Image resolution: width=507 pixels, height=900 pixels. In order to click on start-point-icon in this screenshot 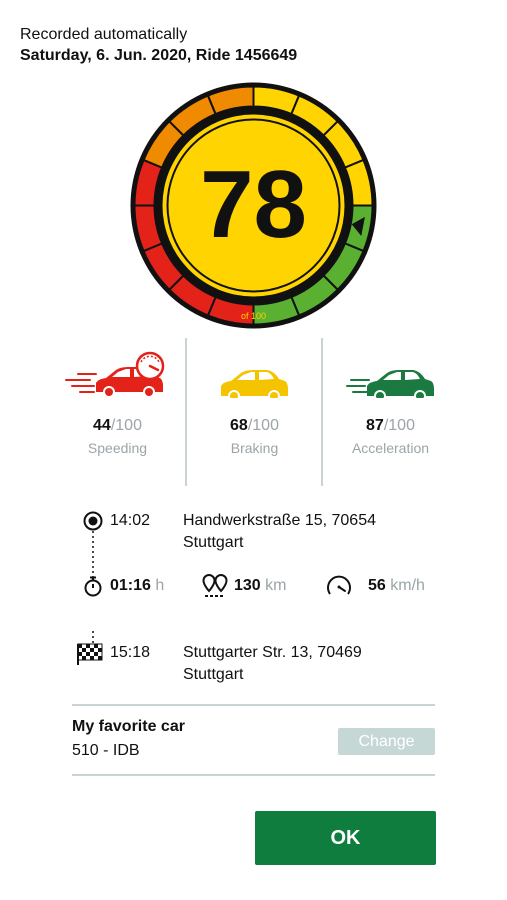, I will do `click(93, 521)`.